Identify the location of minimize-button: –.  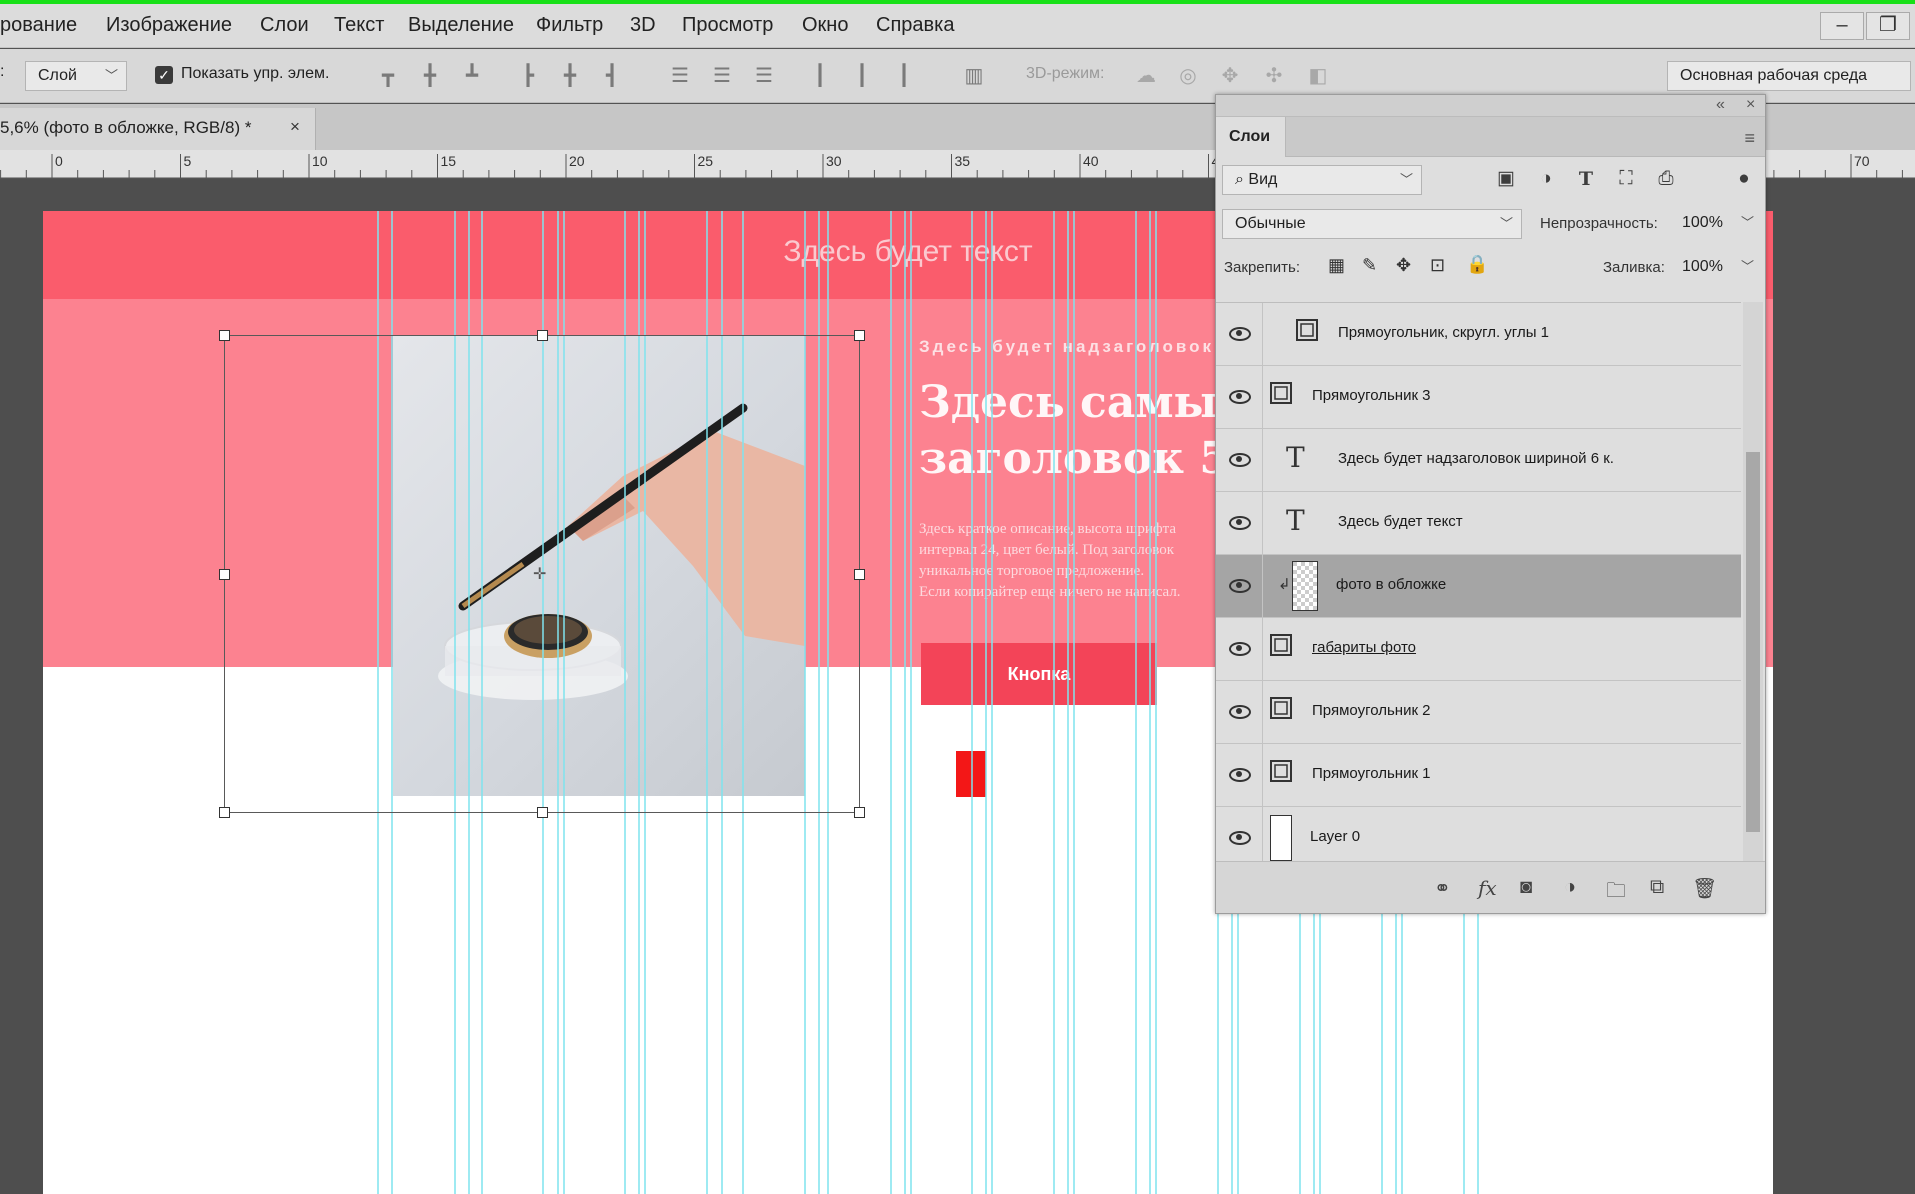
(1842, 26).